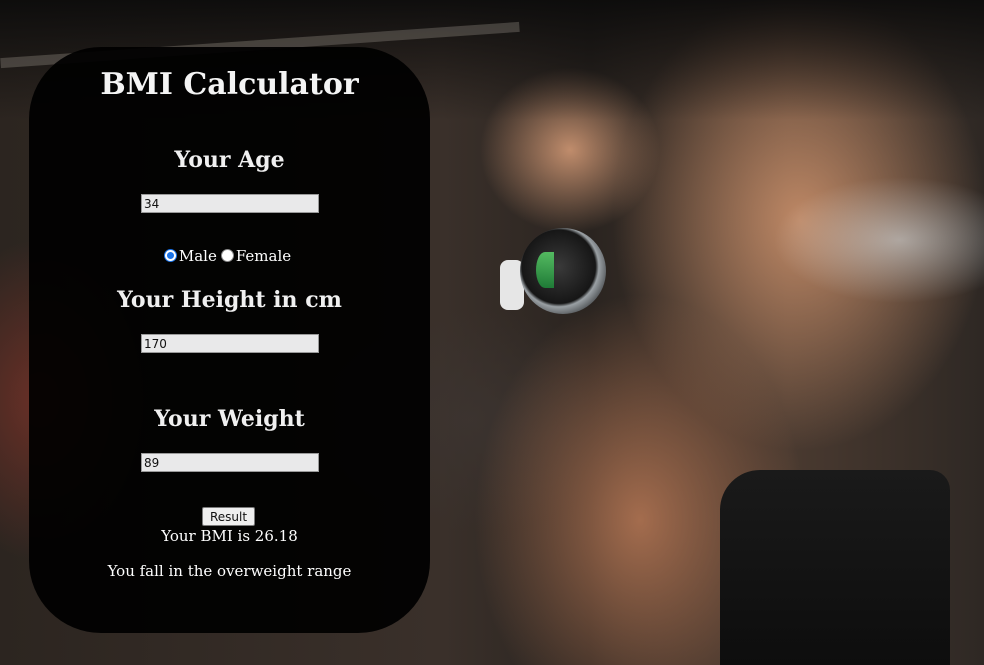  I want to click on female-radio, so click(227, 255).